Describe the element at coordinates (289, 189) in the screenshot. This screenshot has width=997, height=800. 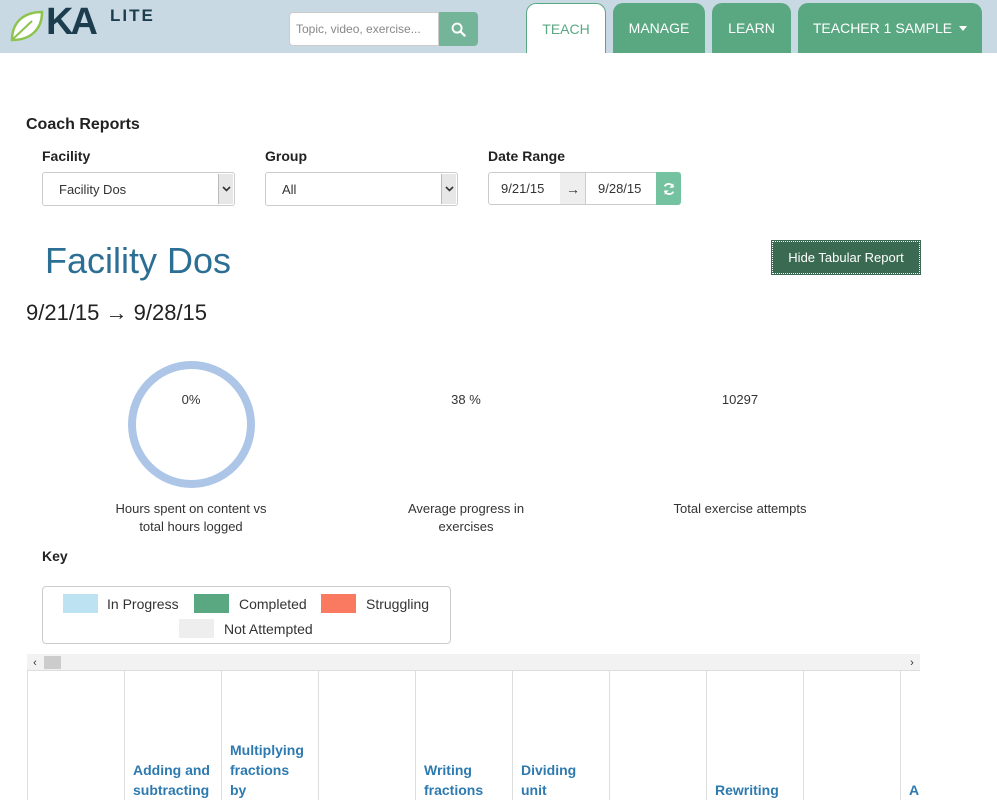
I see `group-select-value: All` at that location.